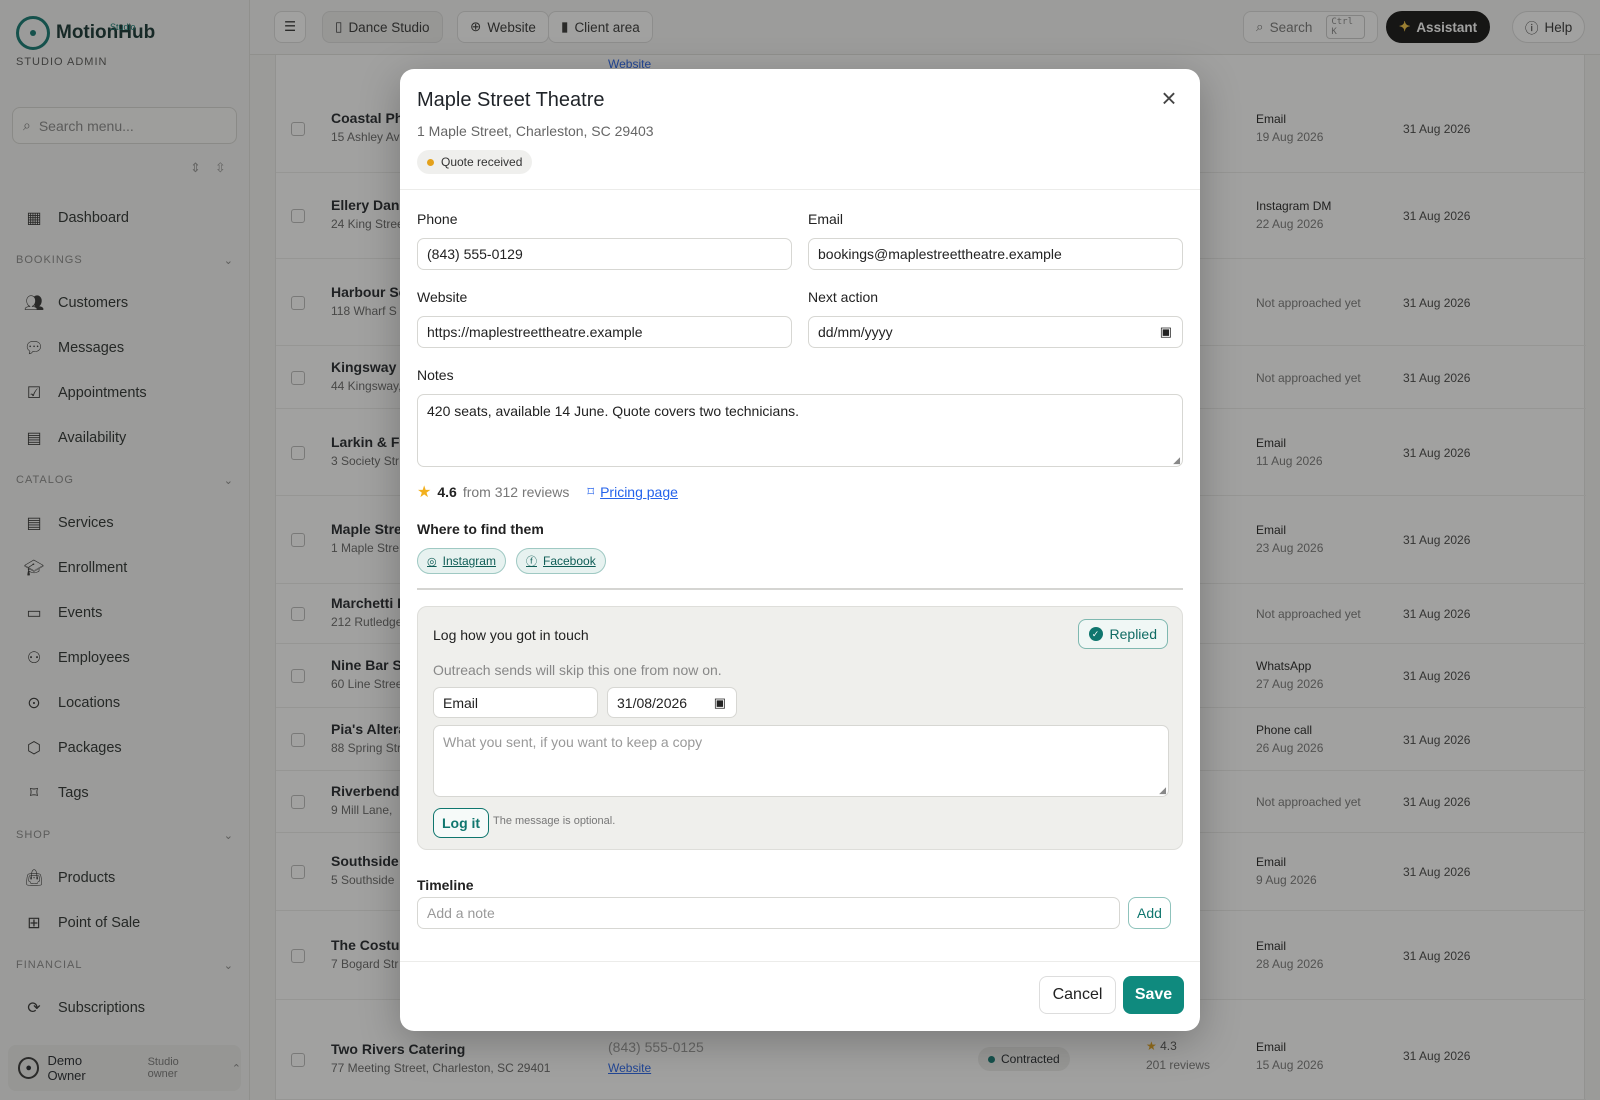 This screenshot has height=1100, width=1600. Describe the element at coordinates (800, 961) in the screenshot. I see `dialog-footer-divider` at that location.